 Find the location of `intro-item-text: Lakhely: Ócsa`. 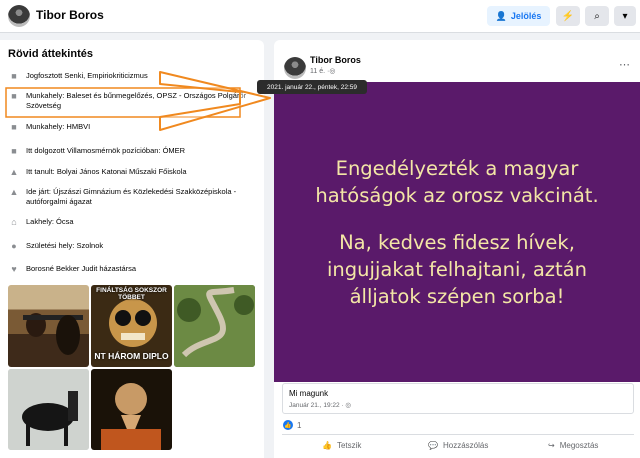

intro-item-text: Lakhely: Ócsa is located at coordinates (50, 222).